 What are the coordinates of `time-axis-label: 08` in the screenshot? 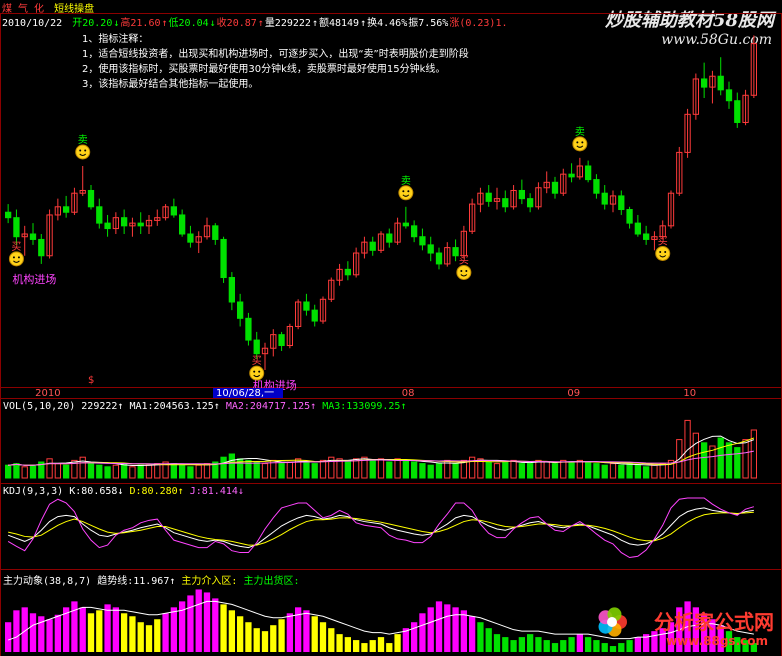 It's located at (408, 393).